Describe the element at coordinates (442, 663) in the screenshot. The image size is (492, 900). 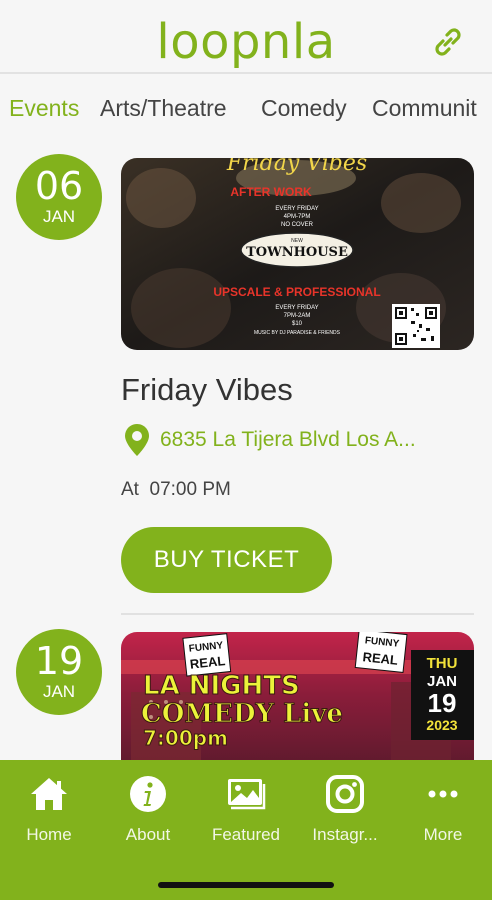
I see `poster-date: THU` at that location.